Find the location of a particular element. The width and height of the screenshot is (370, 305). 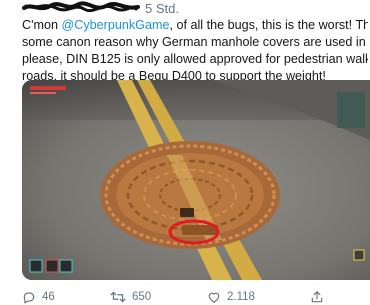

retweet-count: 650 is located at coordinates (142, 297).